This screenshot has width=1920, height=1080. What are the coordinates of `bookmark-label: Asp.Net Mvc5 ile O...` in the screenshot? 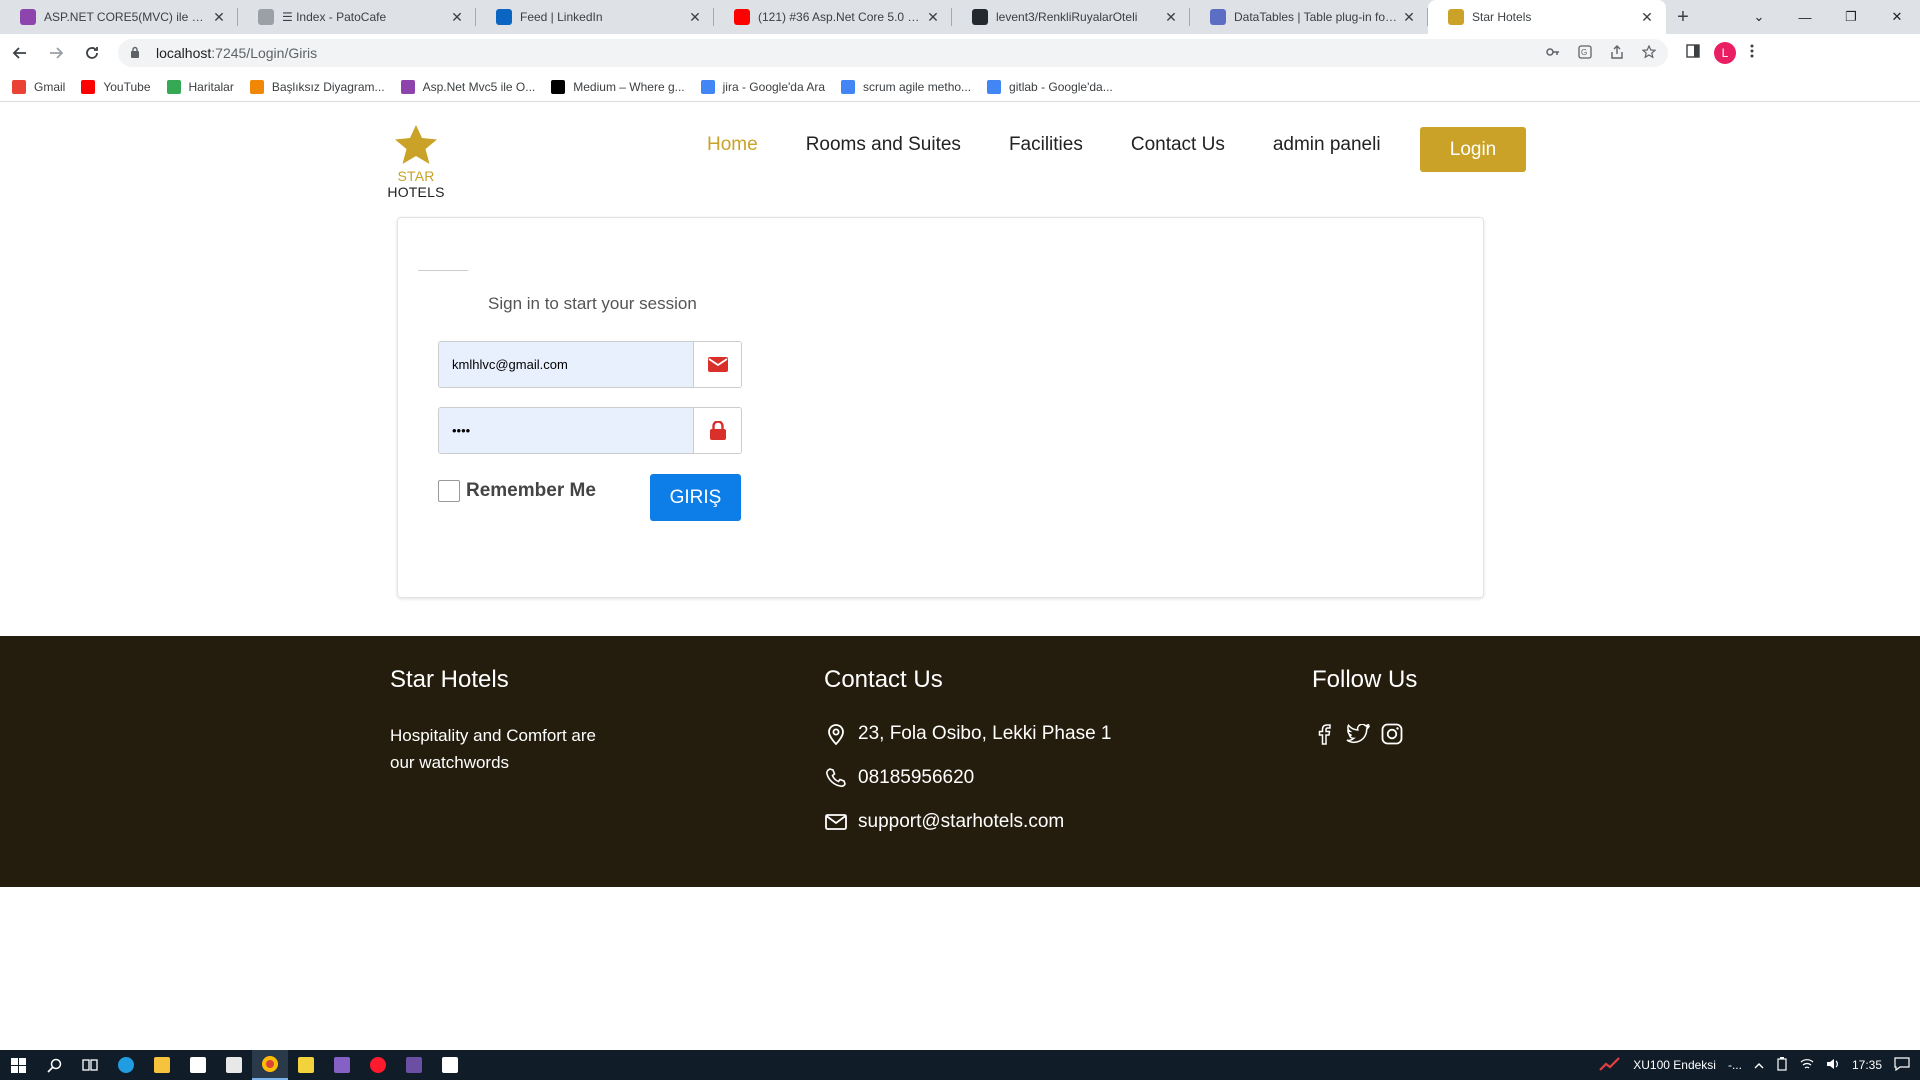 It's located at (479, 86).